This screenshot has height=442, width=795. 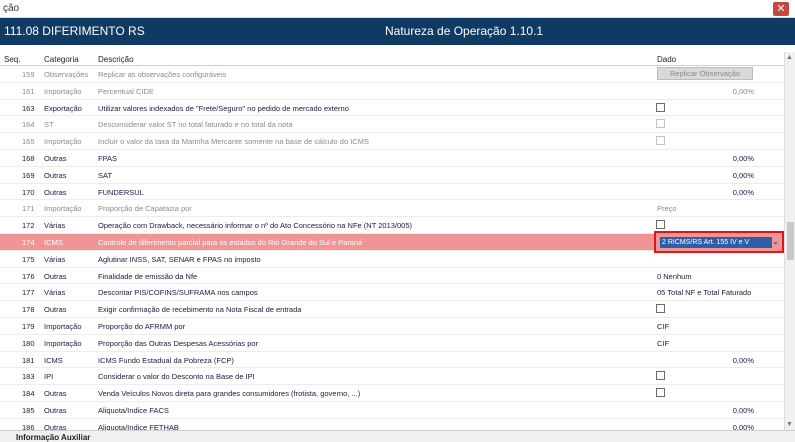 What do you see at coordinates (49, 377) in the screenshot?
I see `cell-categoria: IPI` at bounding box center [49, 377].